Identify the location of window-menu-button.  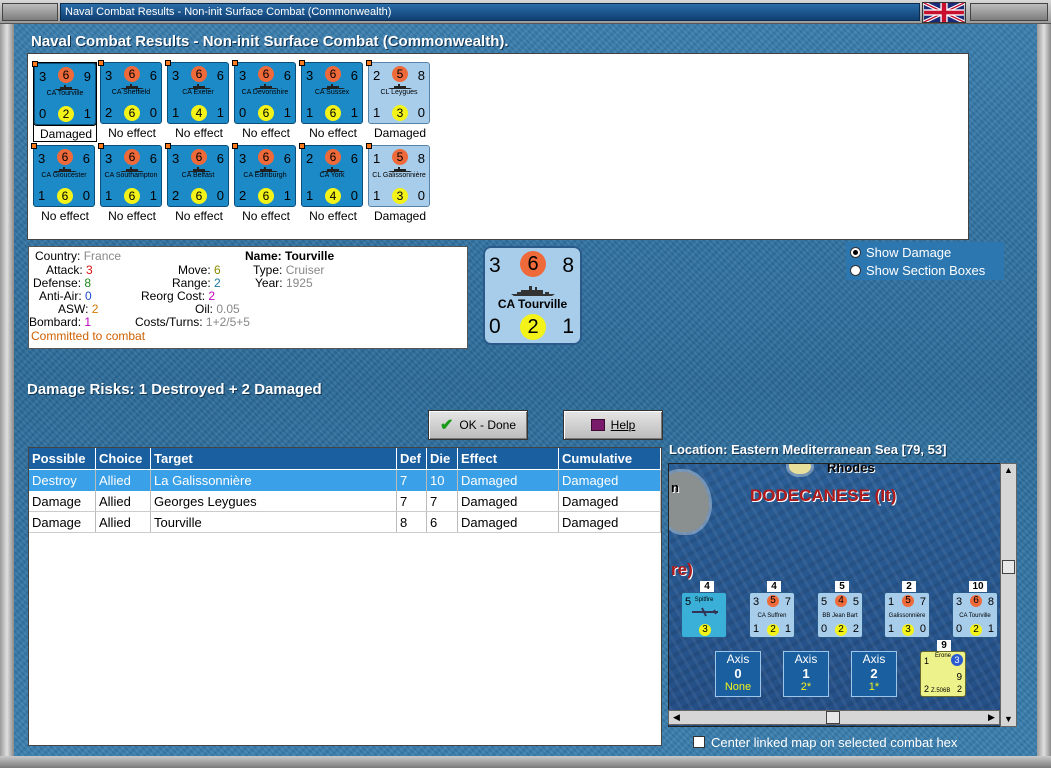
(30, 12).